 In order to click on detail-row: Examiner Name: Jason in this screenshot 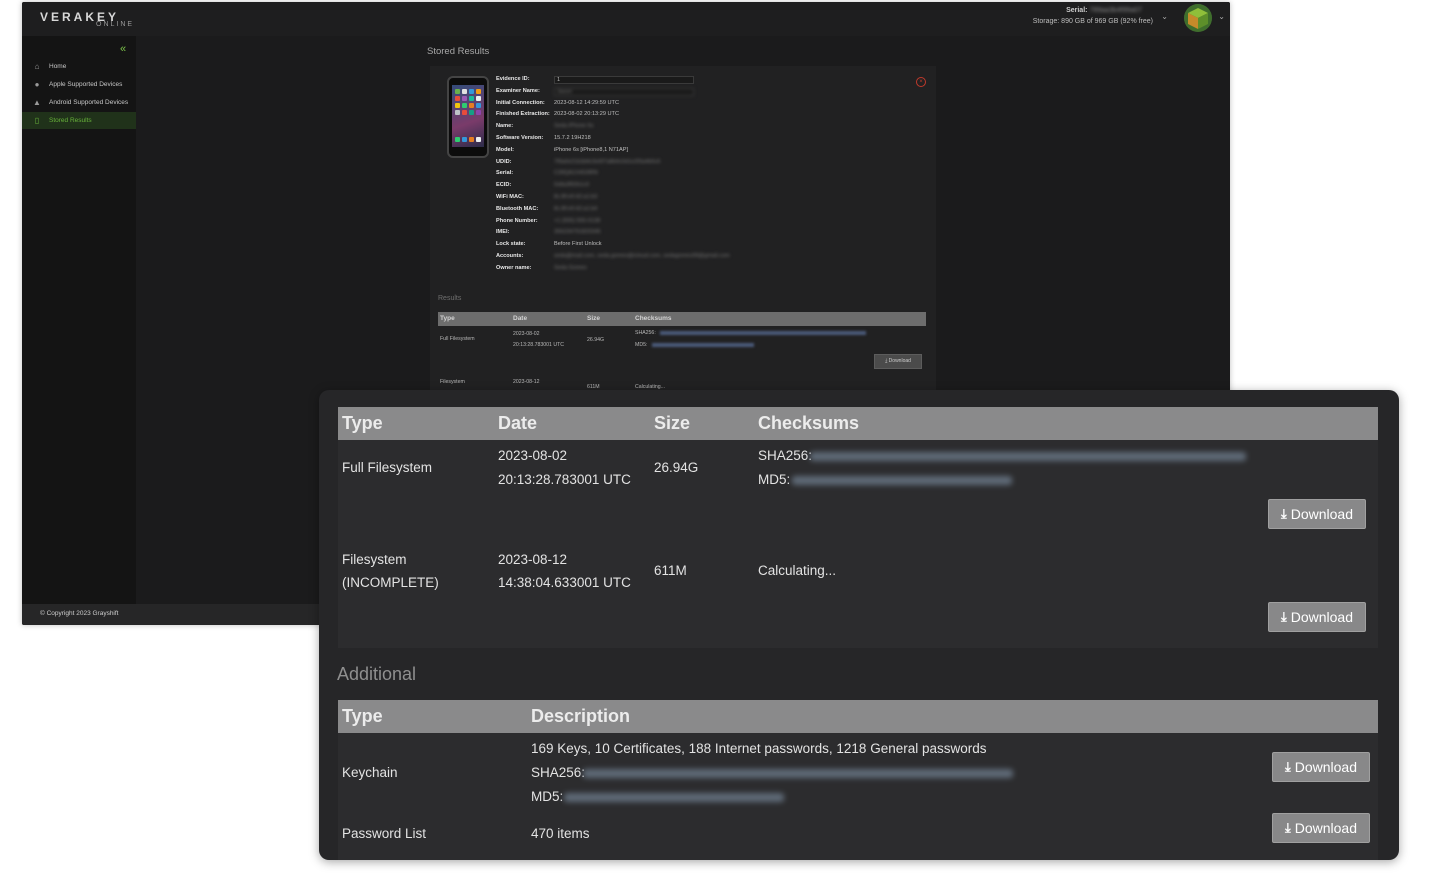, I will do `click(595, 93)`.